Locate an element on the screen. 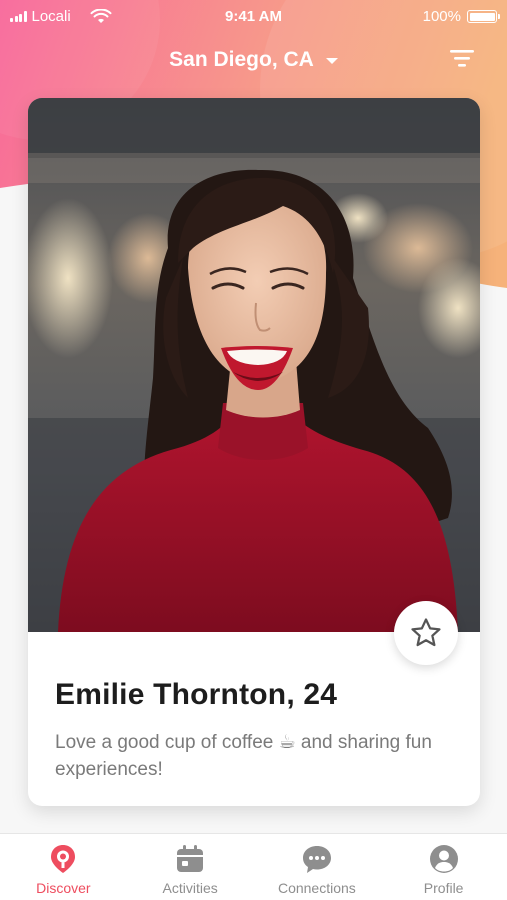 This screenshot has height=900, width=507. tab-connections: Connections is located at coordinates (317, 867).